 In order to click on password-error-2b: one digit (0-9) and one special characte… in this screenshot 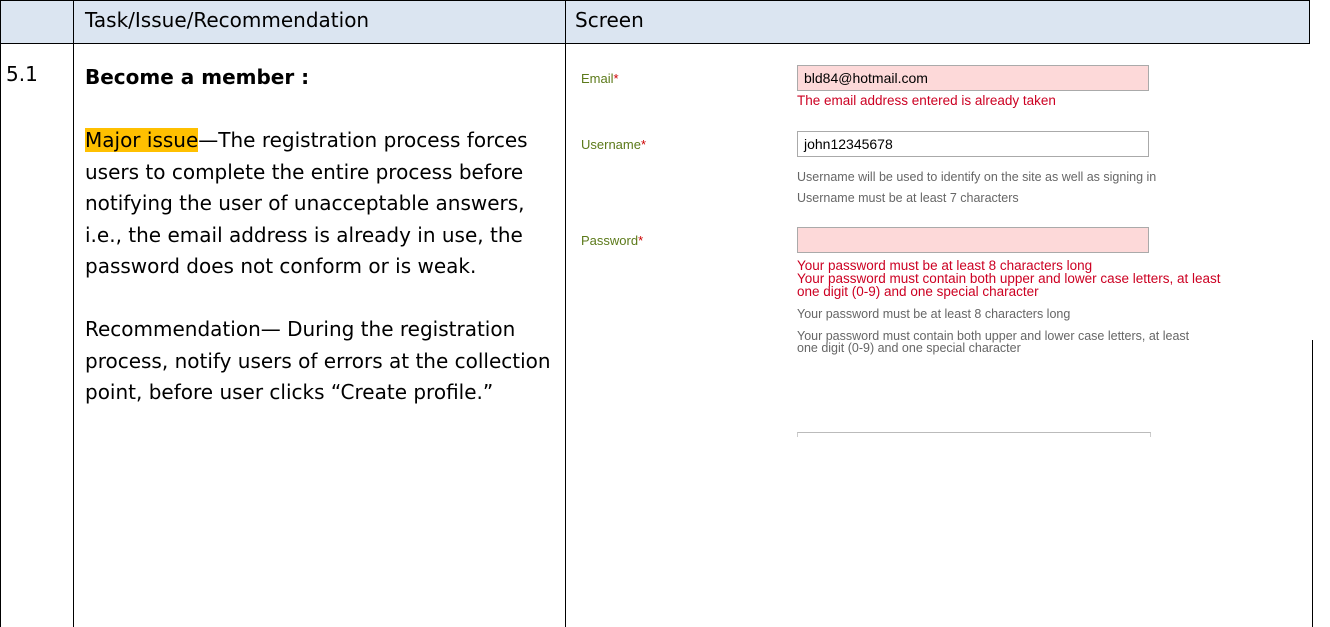, I will do `click(918, 291)`.